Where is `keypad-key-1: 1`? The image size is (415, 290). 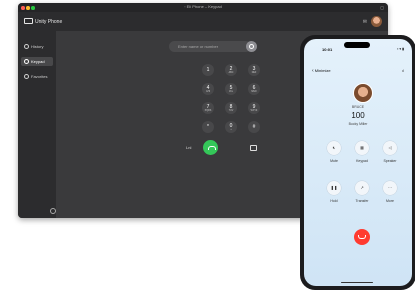 keypad-key-1: 1 is located at coordinates (208, 70).